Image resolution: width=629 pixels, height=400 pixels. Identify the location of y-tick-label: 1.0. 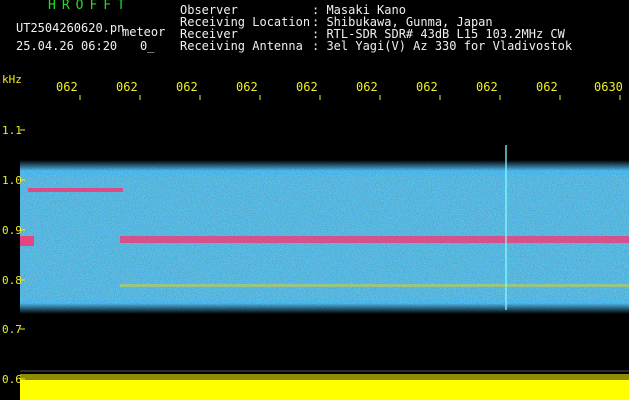
(12, 180).